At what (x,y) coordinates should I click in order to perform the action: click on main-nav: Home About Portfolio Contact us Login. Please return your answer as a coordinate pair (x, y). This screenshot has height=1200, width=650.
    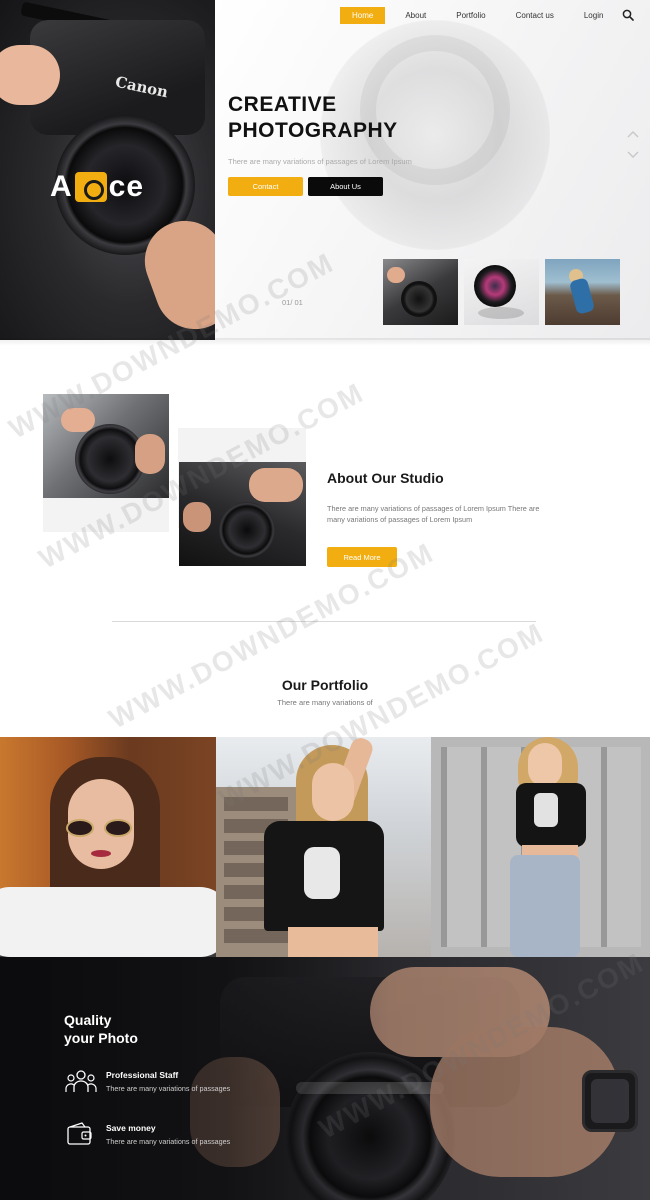
    Looking at the image, I should click on (481, 15).